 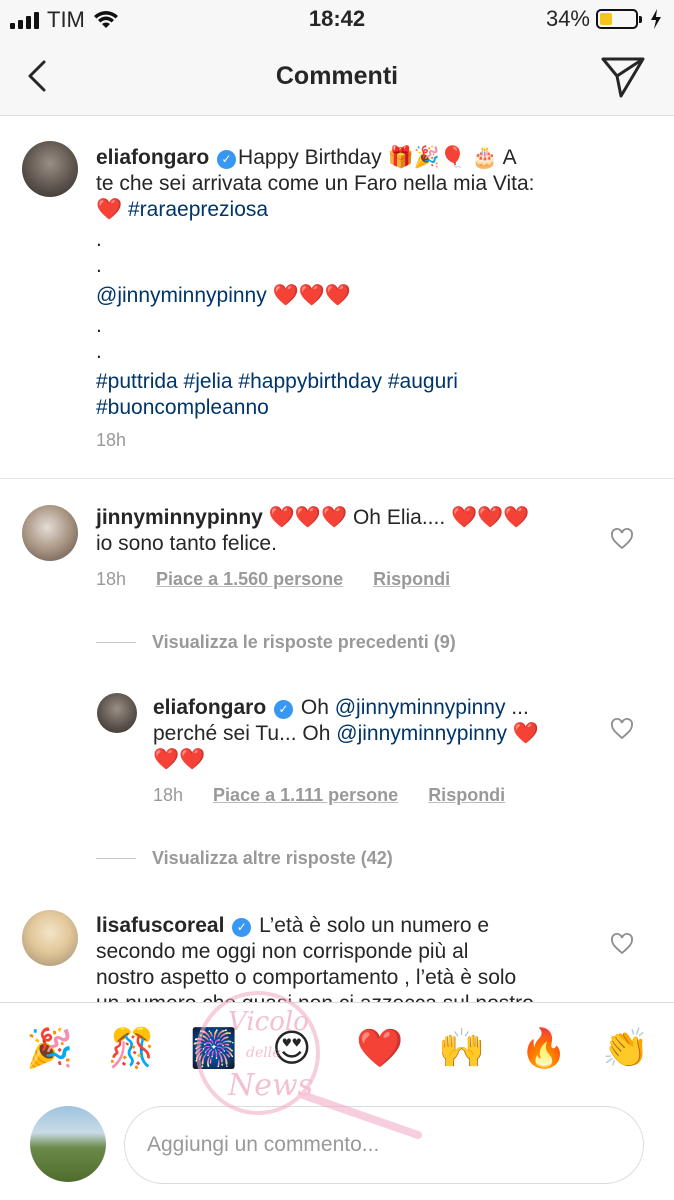 I want to click on likes-link: Piace a 1.560 persone, so click(x=249, y=579).